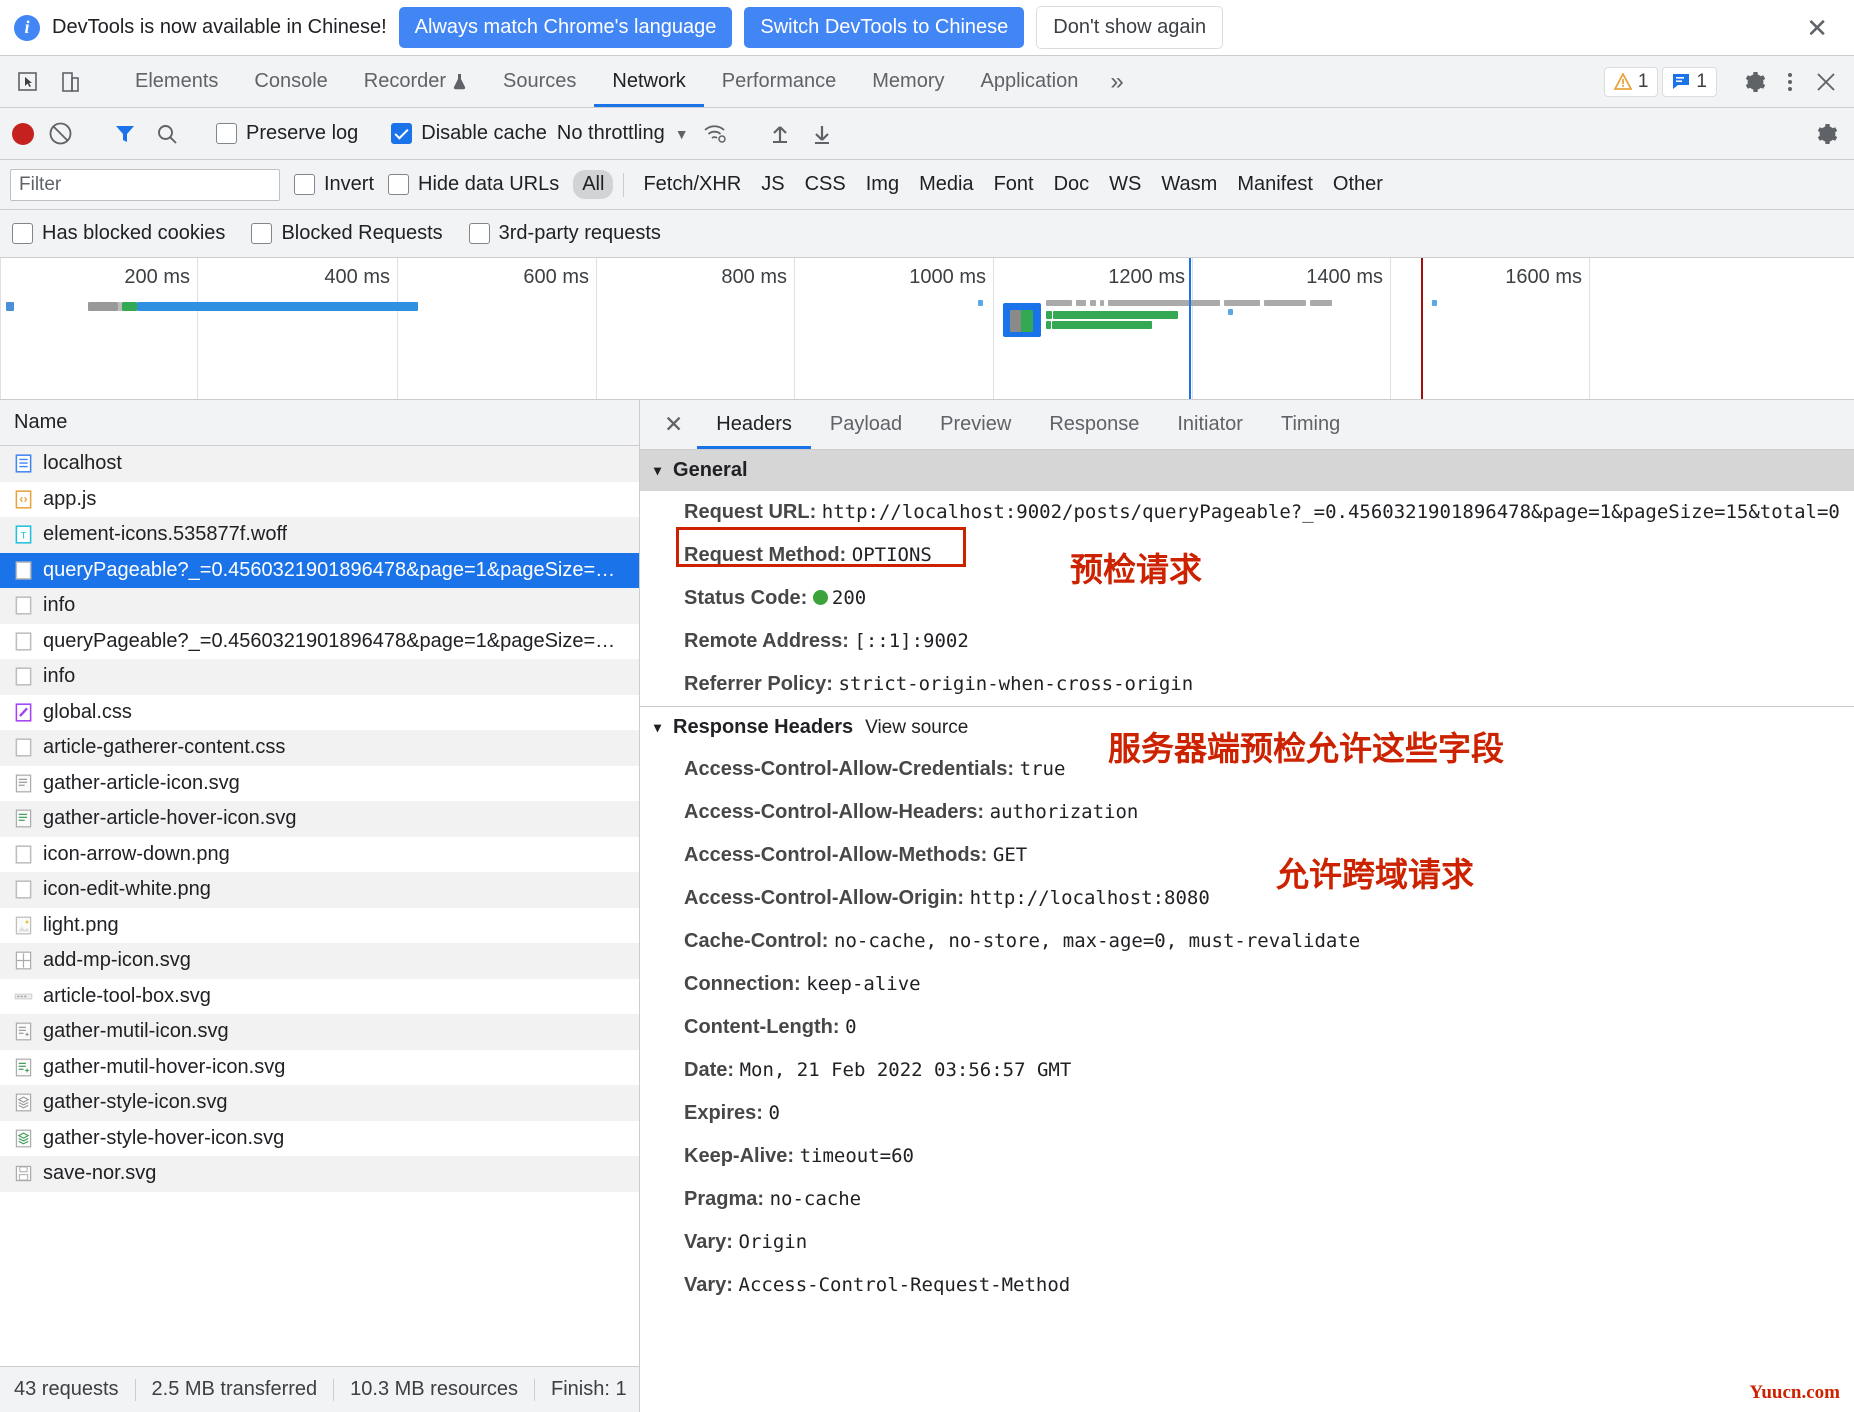 The width and height of the screenshot is (1854, 1412). What do you see at coordinates (319, 464) in the screenshot?
I see `request-row-localhost: localhost` at bounding box center [319, 464].